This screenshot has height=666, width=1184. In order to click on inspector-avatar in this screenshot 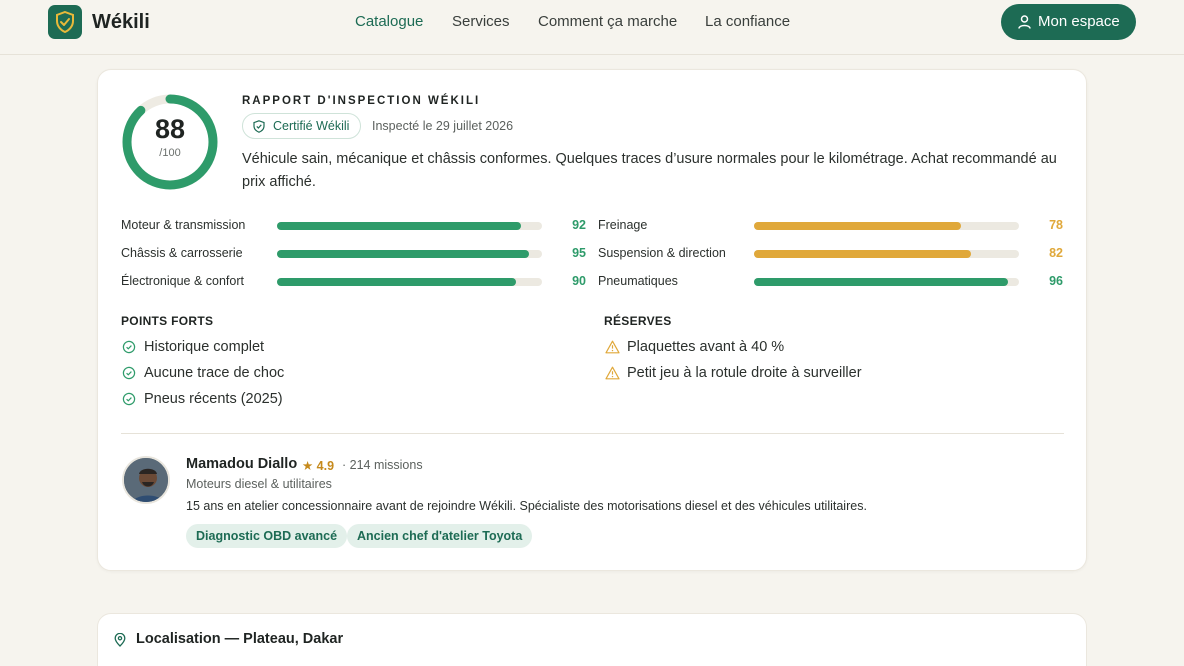, I will do `click(146, 480)`.